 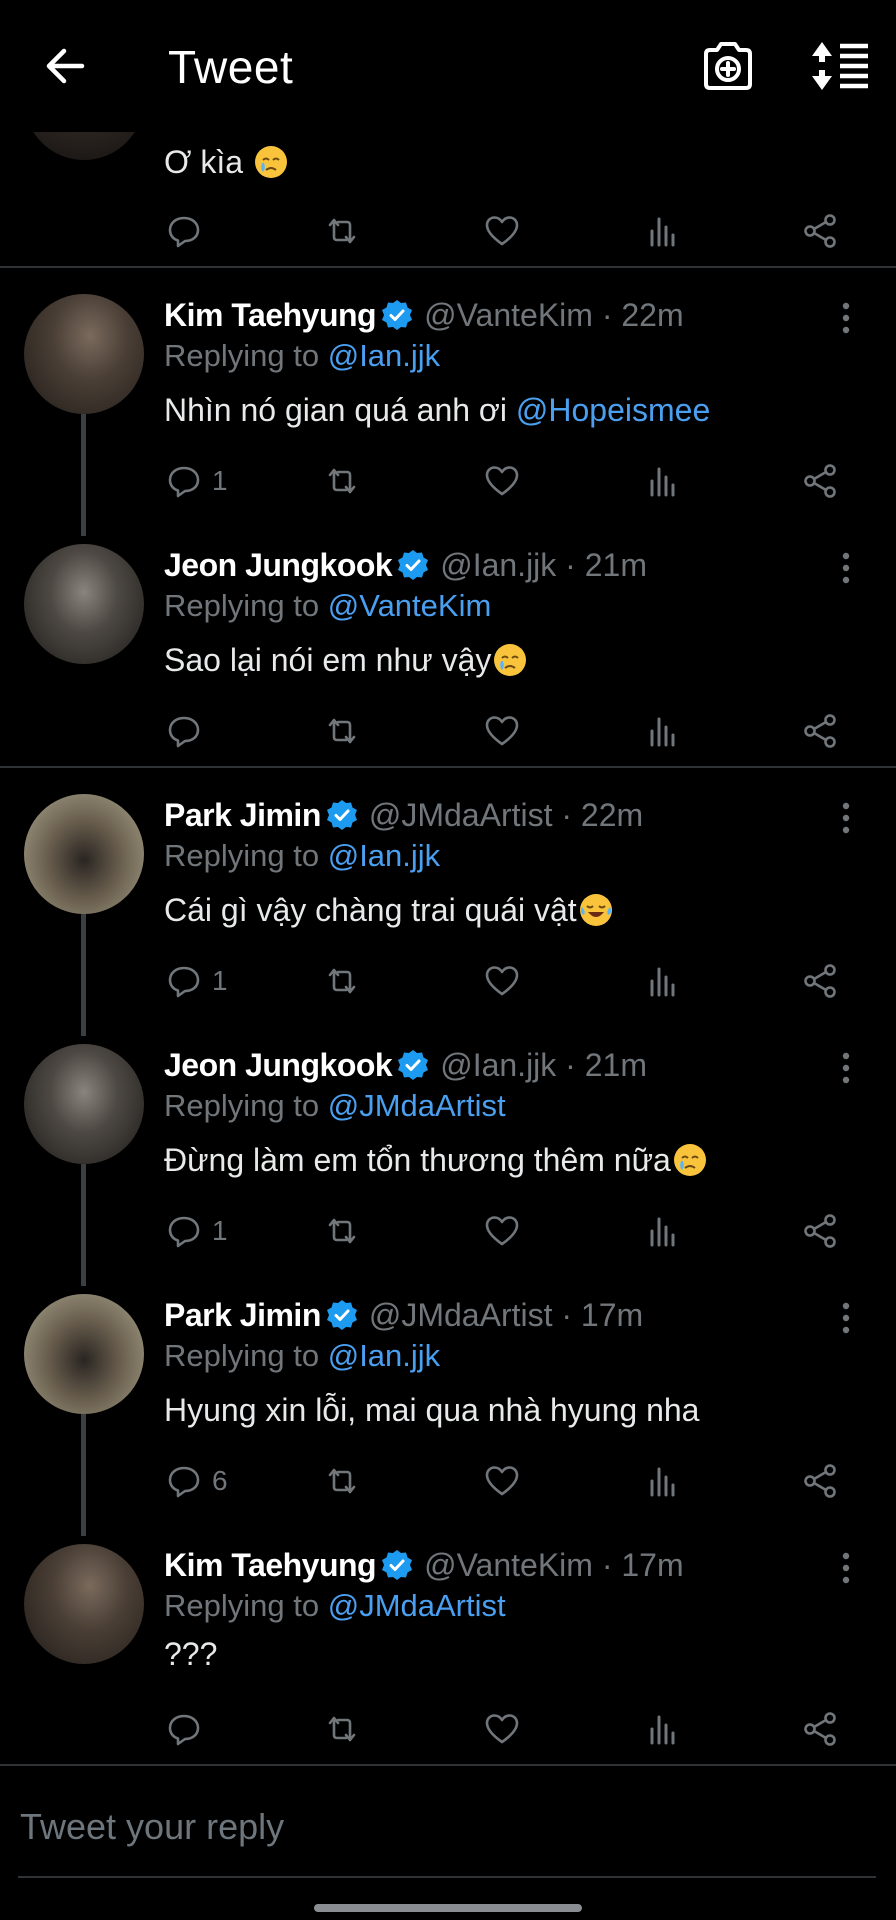 What do you see at coordinates (595, 910) in the screenshot?
I see `tears-of-joy-emoji` at bounding box center [595, 910].